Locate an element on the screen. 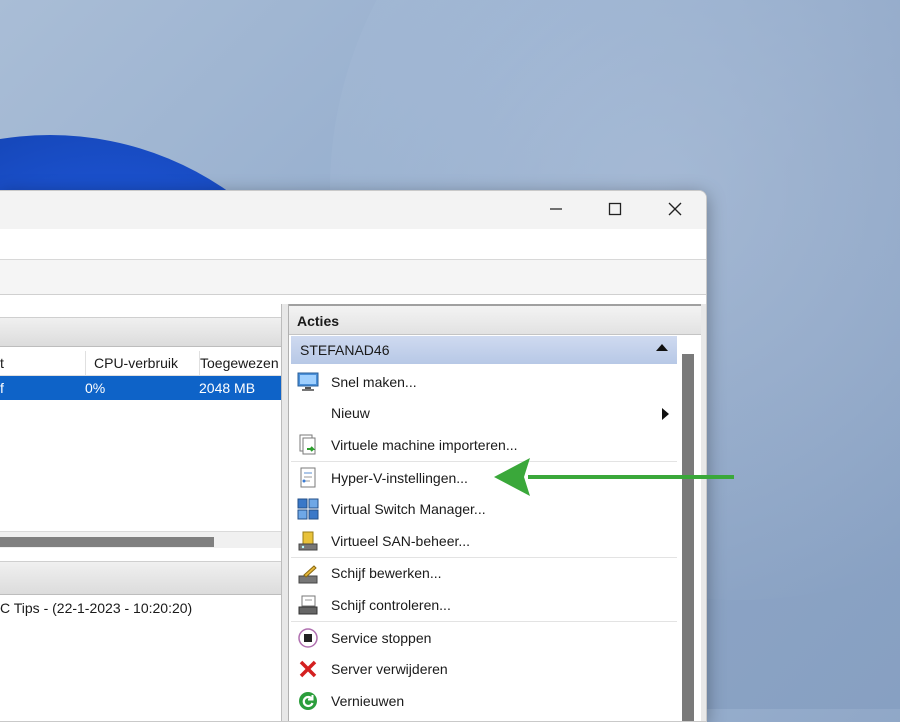  maximize-button is located at coordinates (615, 209).